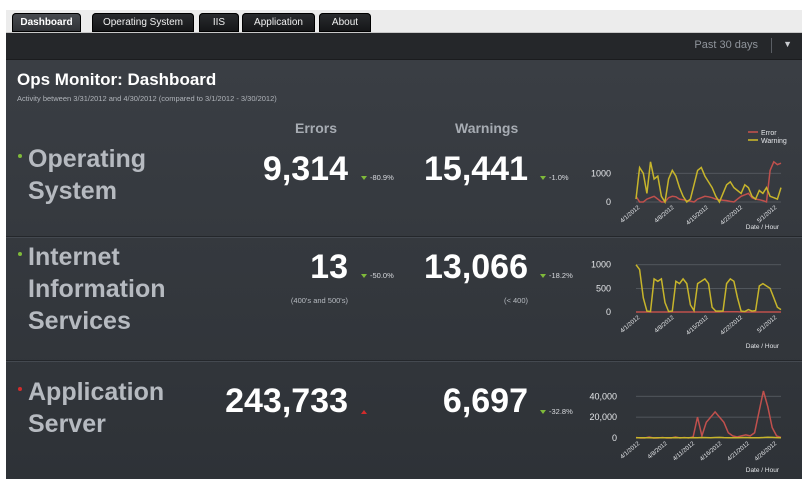 The height and width of the screenshot is (479, 806). Describe the element at coordinates (345, 22) in the screenshot. I see `tab-about: About` at that location.